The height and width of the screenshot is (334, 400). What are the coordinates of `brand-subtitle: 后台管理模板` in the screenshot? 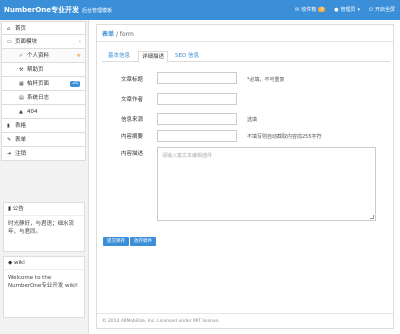 It's located at (97, 11).